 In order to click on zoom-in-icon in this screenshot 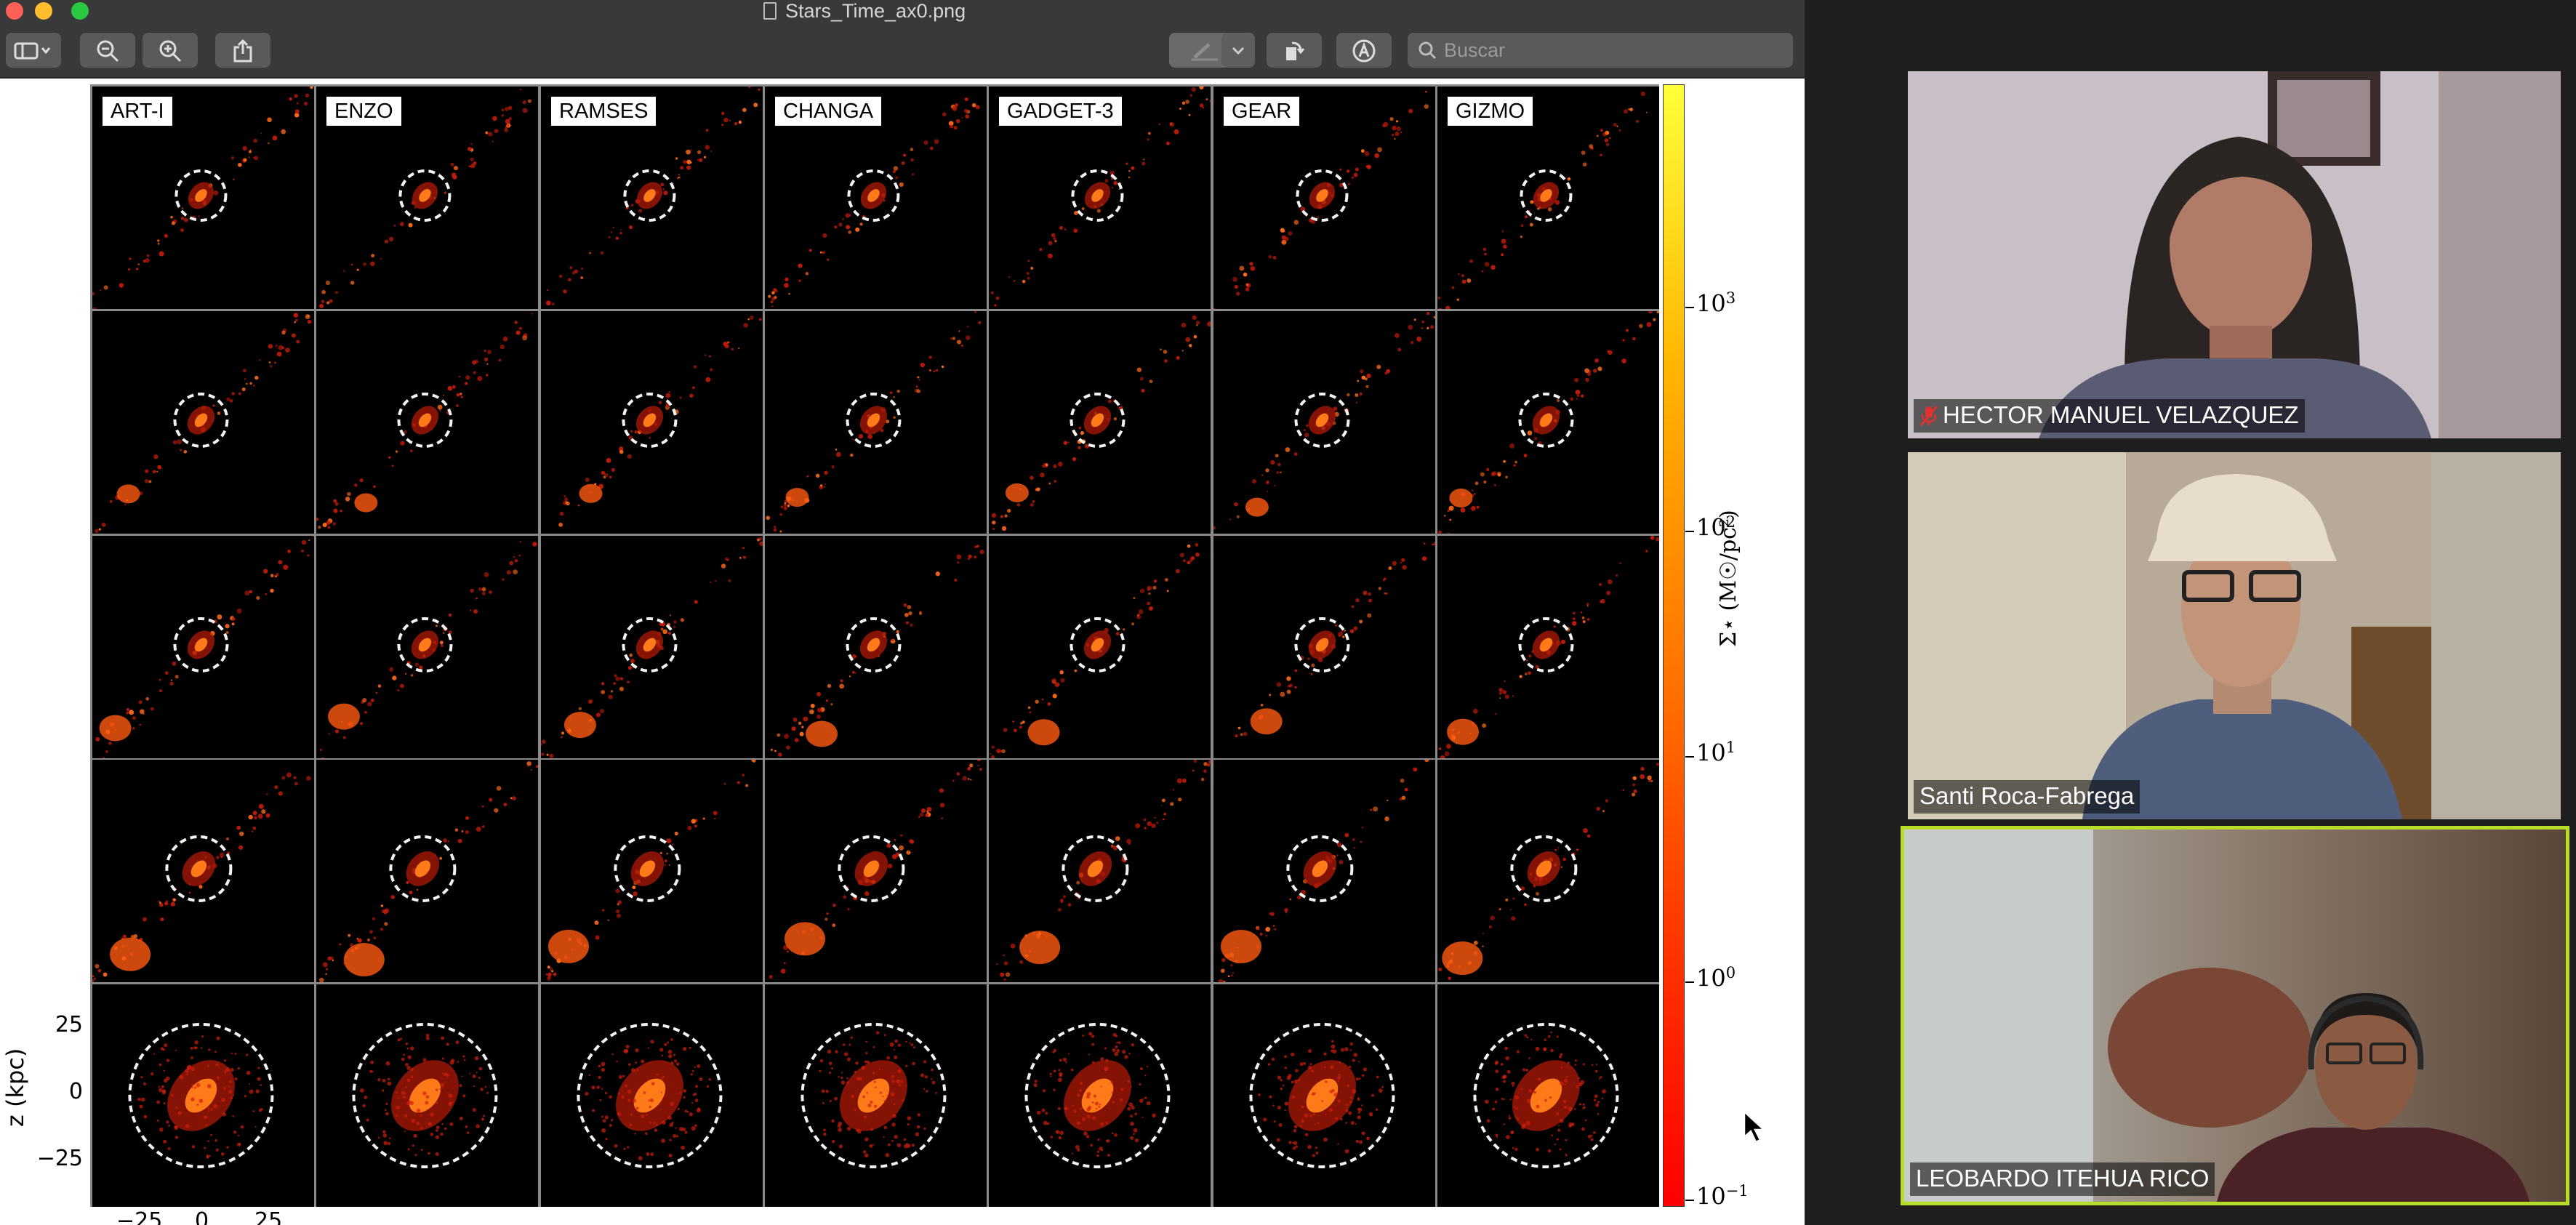, I will do `click(170, 52)`.